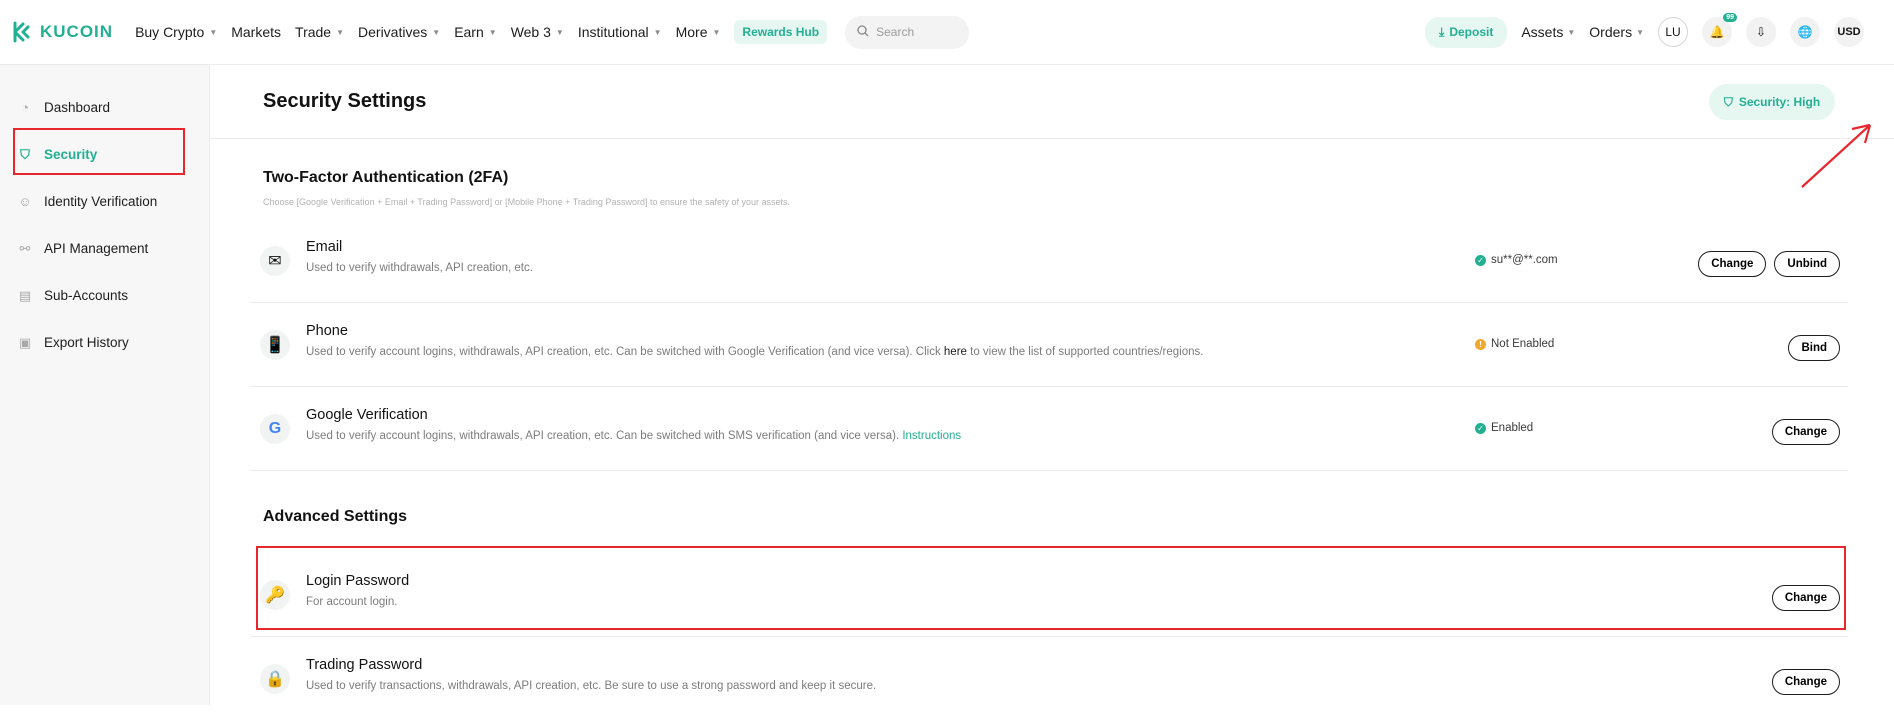 The height and width of the screenshot is (721, 1894). What do you see at coordinates (781, 32) in the screenshot?
I see `rewards-hub-button: Rewards Hub` at bounding box center [781, 32].